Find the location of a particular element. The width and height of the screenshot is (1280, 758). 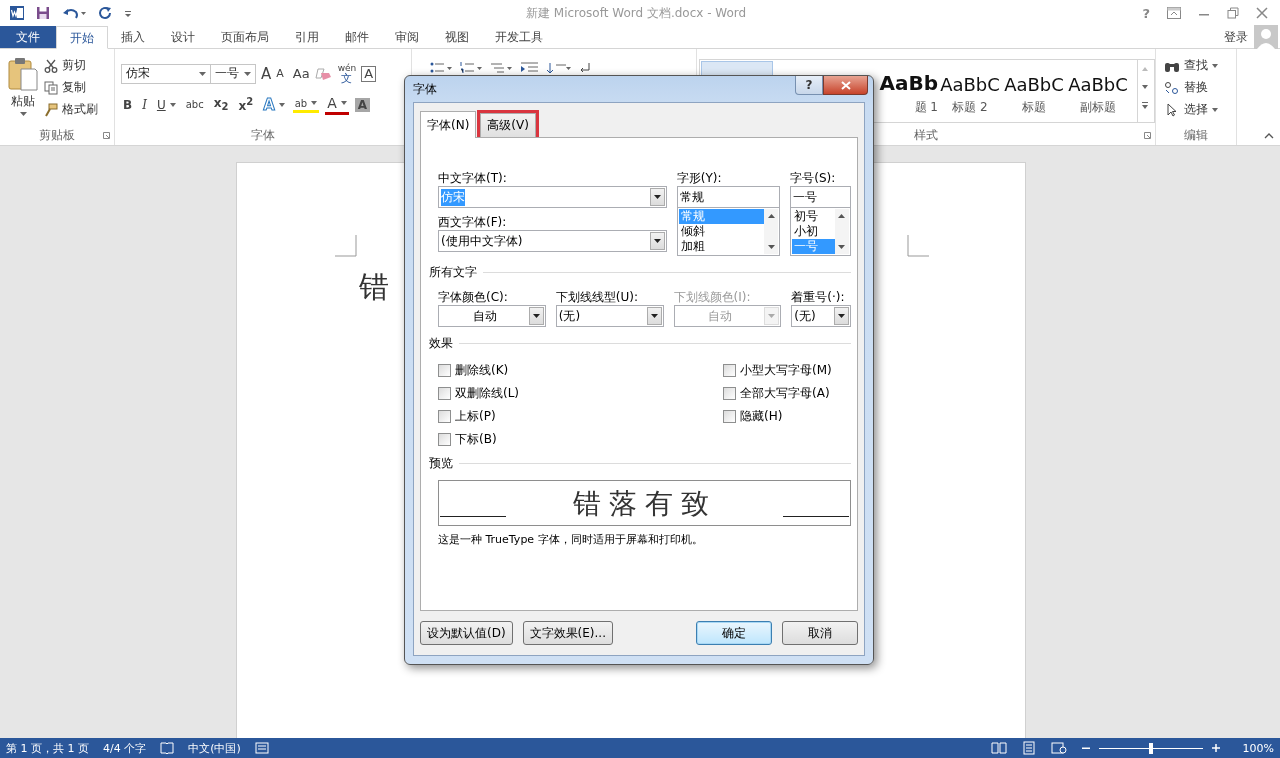

list-option: 初号 is located at coordinates (813, 216).